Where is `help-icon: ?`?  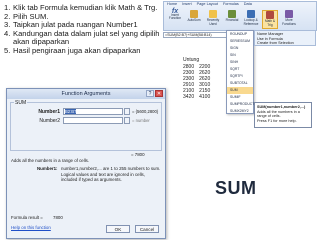 help-icon: ? is located at coordinates (150, 93).